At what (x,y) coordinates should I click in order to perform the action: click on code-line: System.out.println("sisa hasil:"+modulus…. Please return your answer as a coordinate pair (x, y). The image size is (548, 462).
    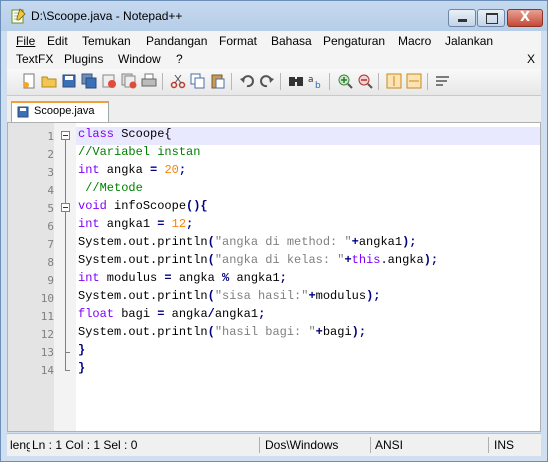
    Looking at the image, I should click on (229, 298).